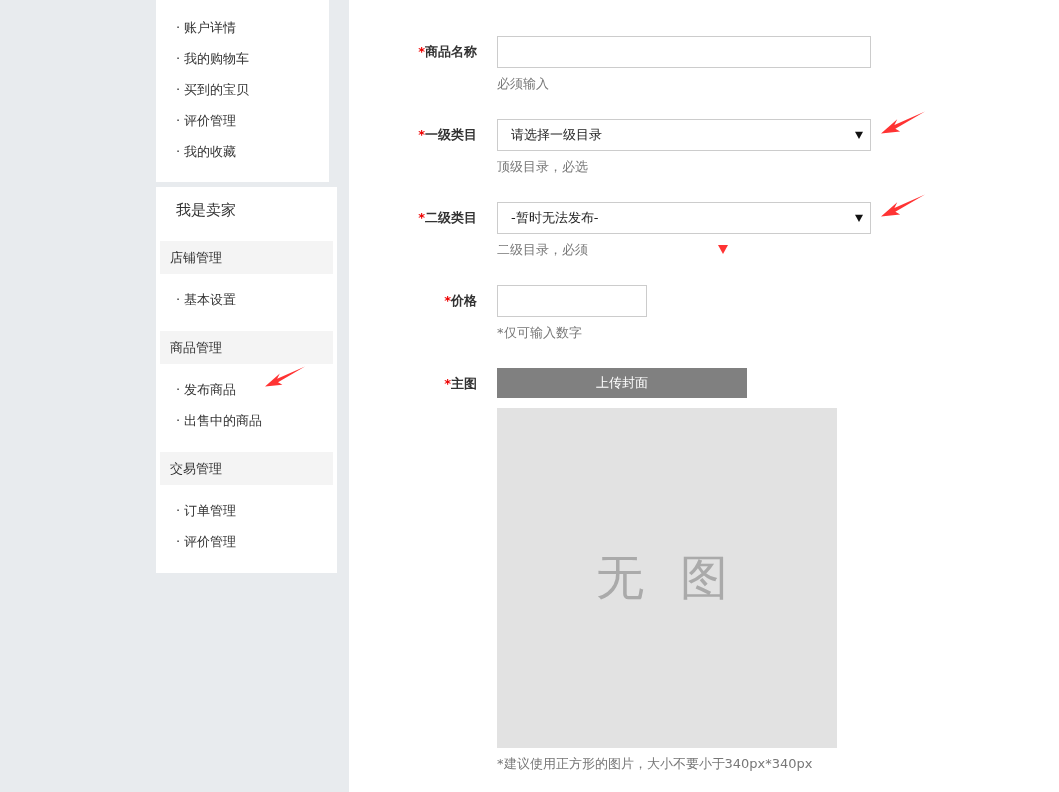 The image size is (1059, 792). Describe the element at coordinates (622, 383) in the screenshot. I see `upload-button: 上传封面` at that location.